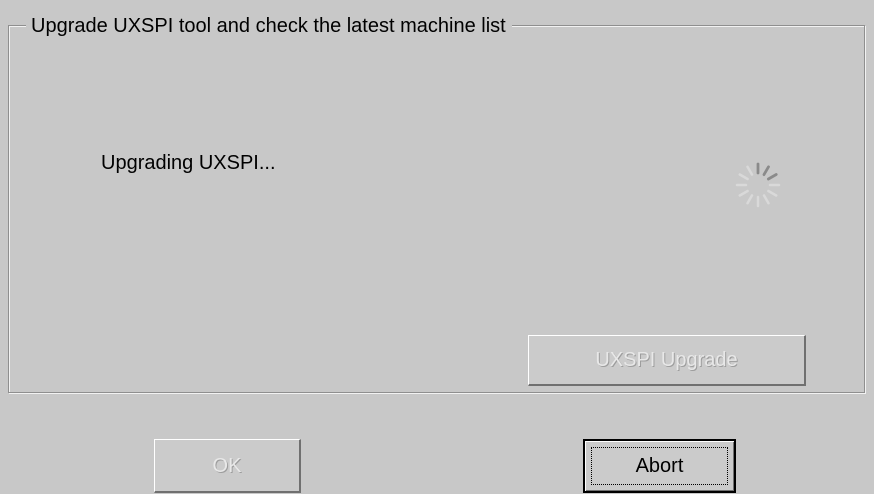 This screenshot has height=494, width=874. What do you see at coordinates (758, 185) in the screenshot?
I see `loading-spinner-icon` at bounding box center [758, 185].